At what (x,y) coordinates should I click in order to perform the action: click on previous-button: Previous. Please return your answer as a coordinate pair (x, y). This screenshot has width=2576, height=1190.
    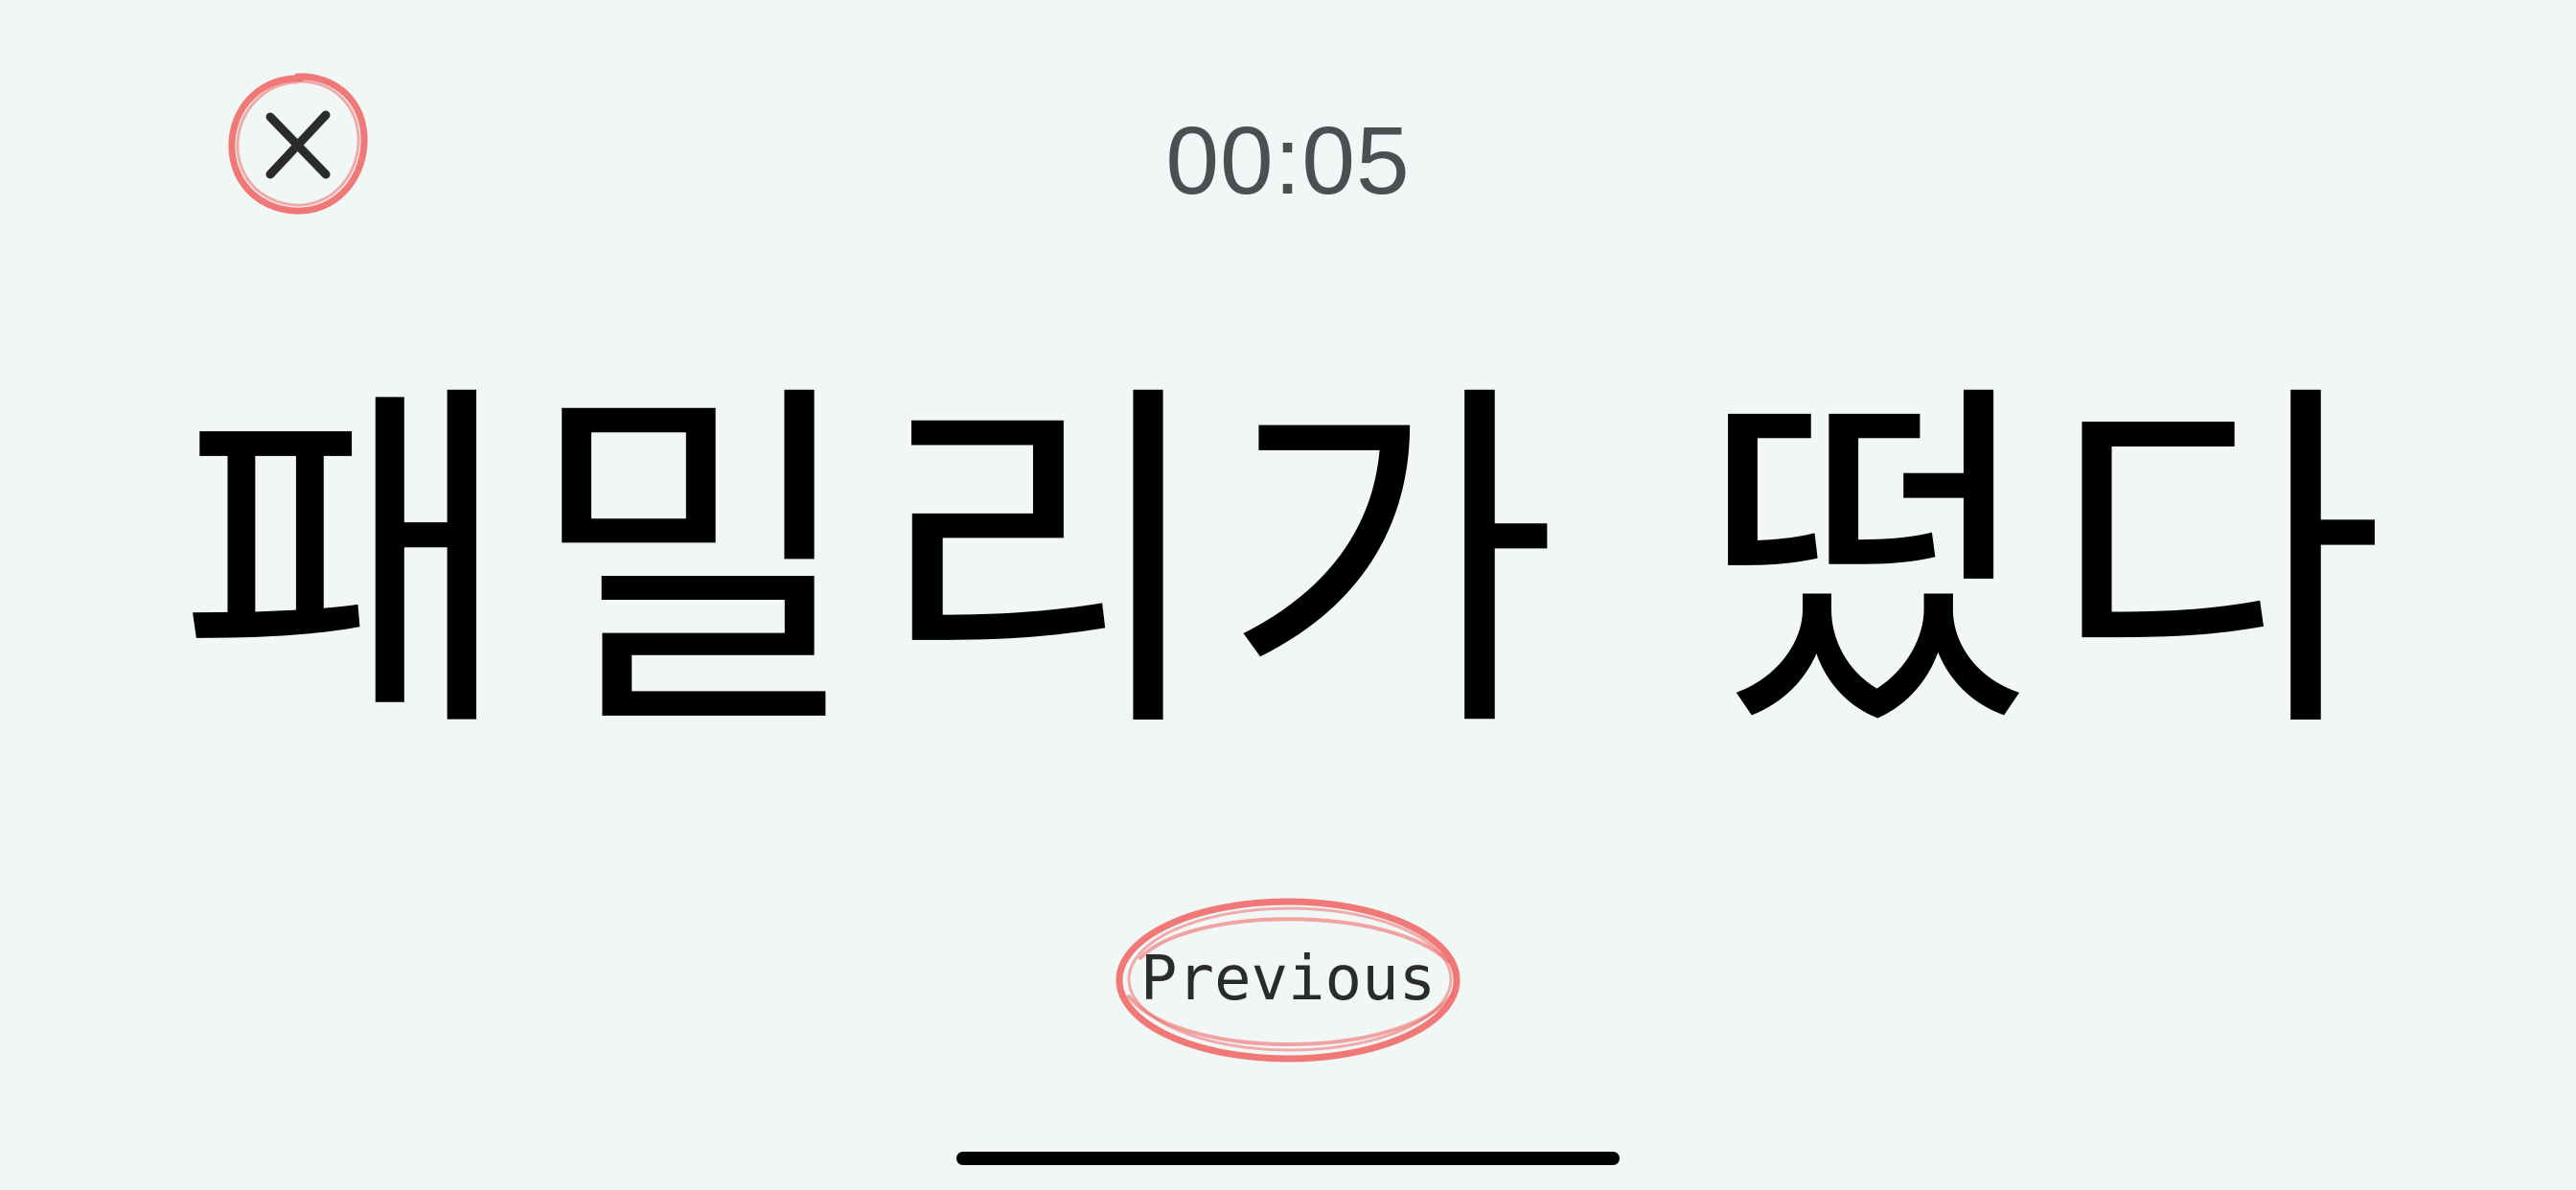
    Looking at the image, I should click on (1288, 980).